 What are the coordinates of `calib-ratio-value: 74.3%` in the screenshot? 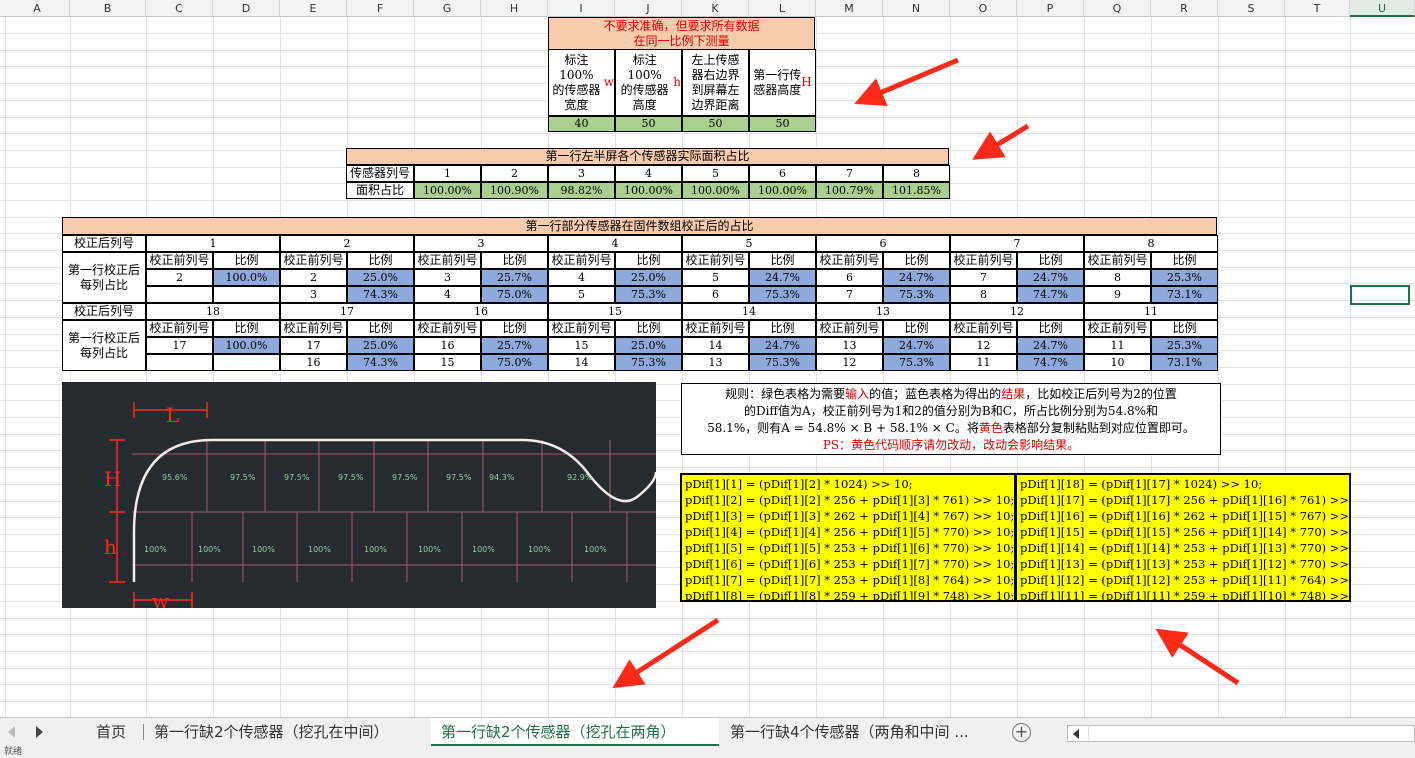 It's located at (380, 362).